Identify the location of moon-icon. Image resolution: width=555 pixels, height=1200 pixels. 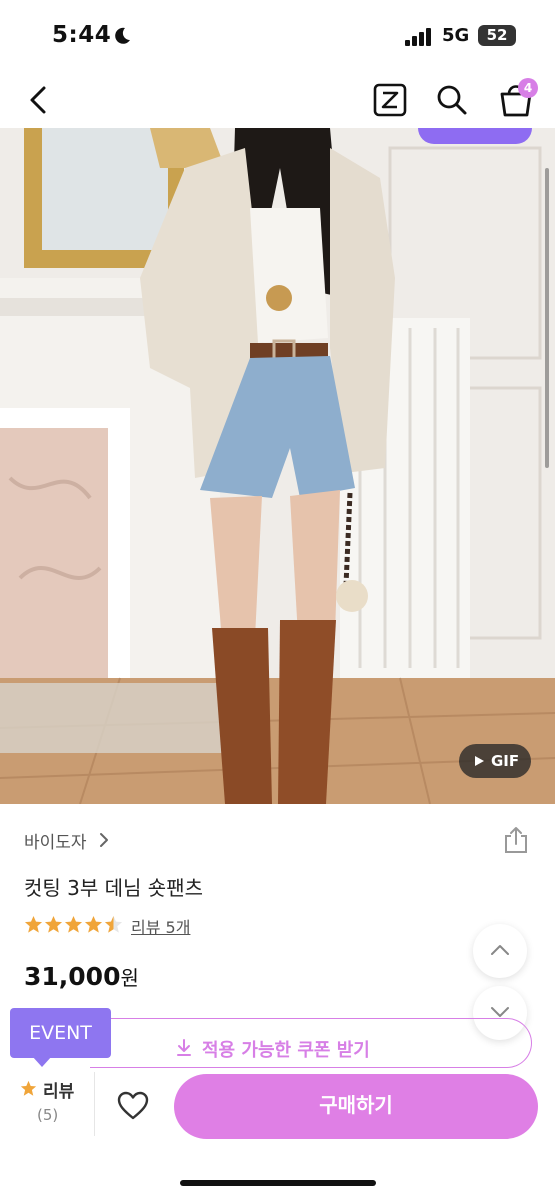
(122, 35).